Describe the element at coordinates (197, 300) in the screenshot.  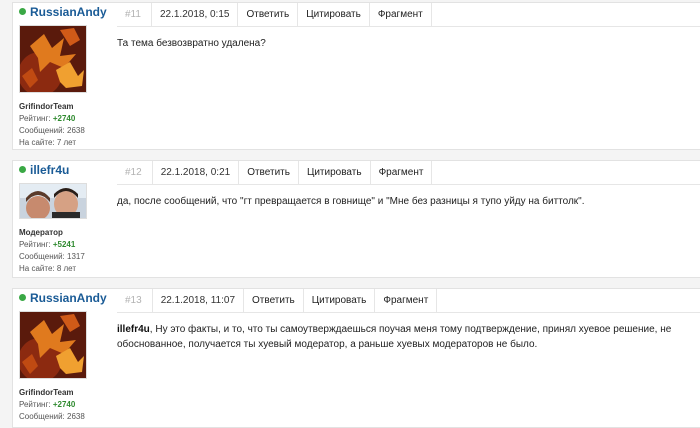
I see `post-date: 22.1.2018, 11:07` at that location.